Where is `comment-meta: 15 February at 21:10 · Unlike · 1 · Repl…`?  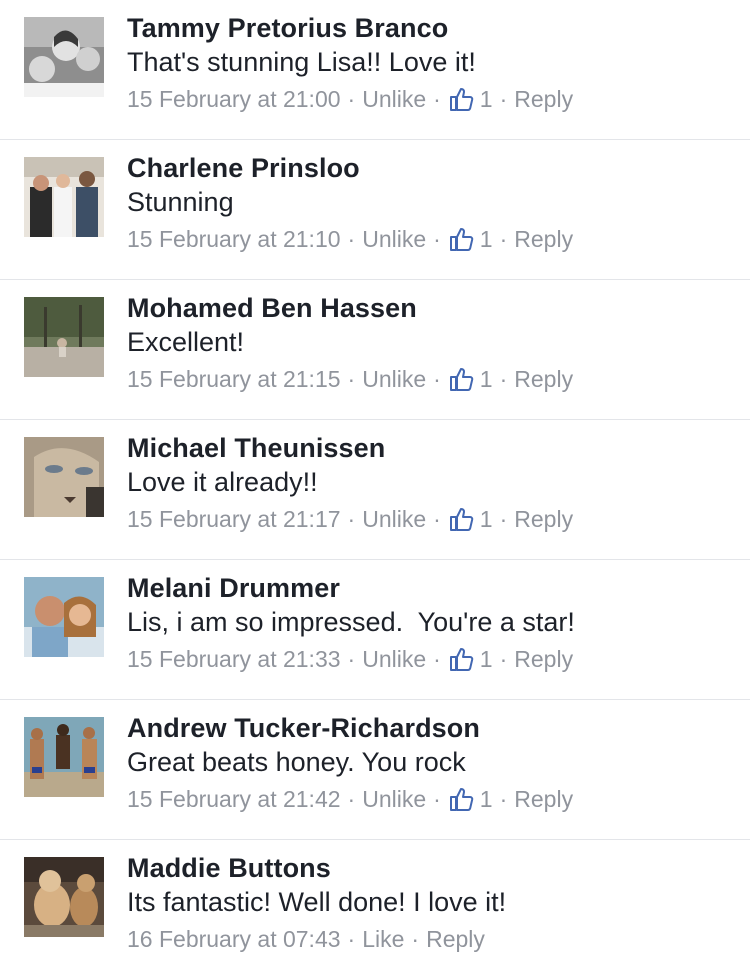
comment-meta: 15 February at 21:10 · Unlike · 1 · Repl… is located at coordinates (433, 239).